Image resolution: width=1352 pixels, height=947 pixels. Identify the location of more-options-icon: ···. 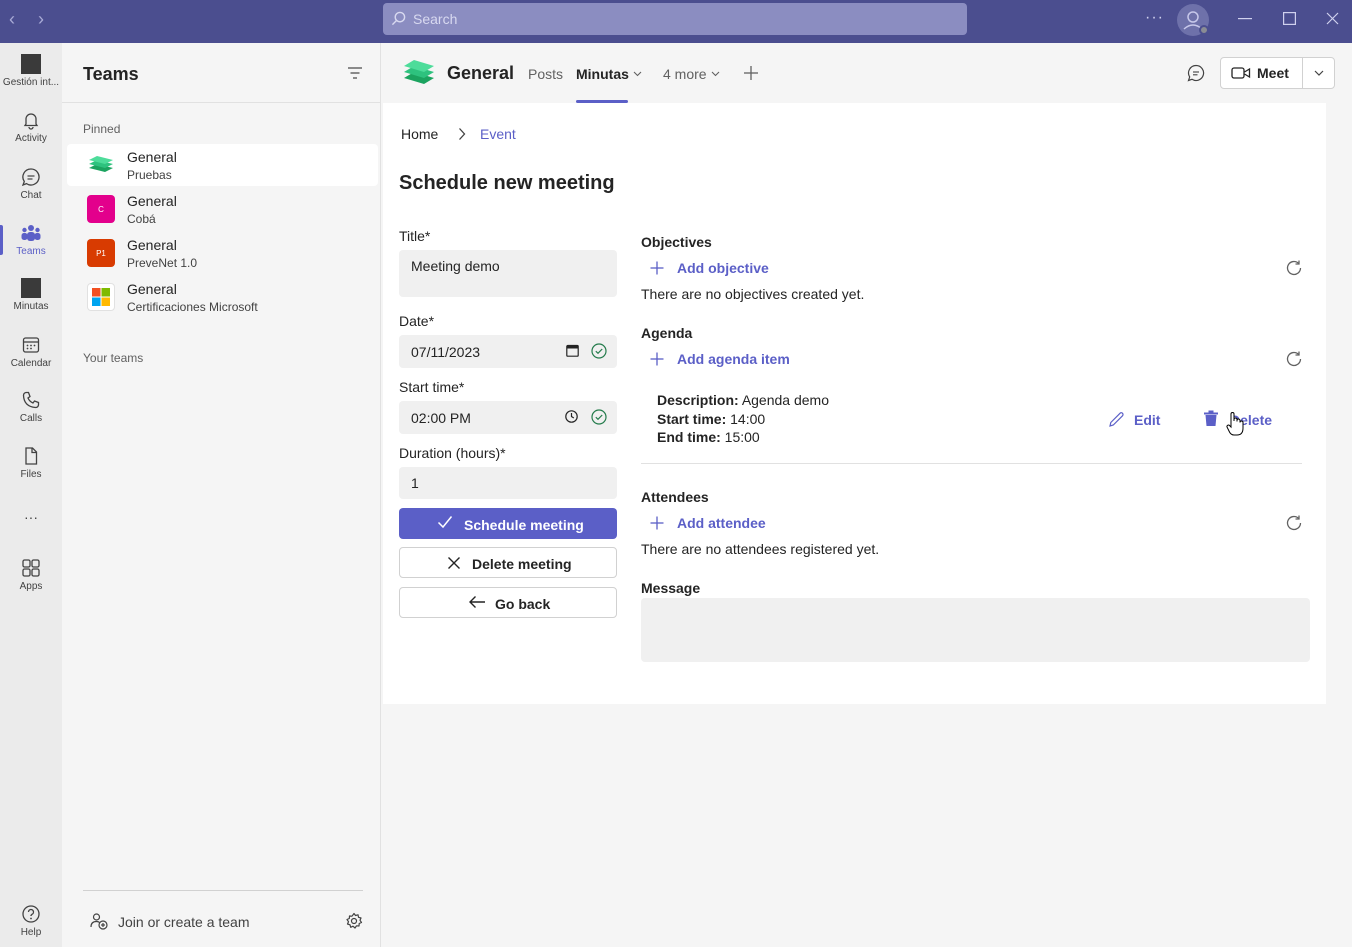
(1154, 18).